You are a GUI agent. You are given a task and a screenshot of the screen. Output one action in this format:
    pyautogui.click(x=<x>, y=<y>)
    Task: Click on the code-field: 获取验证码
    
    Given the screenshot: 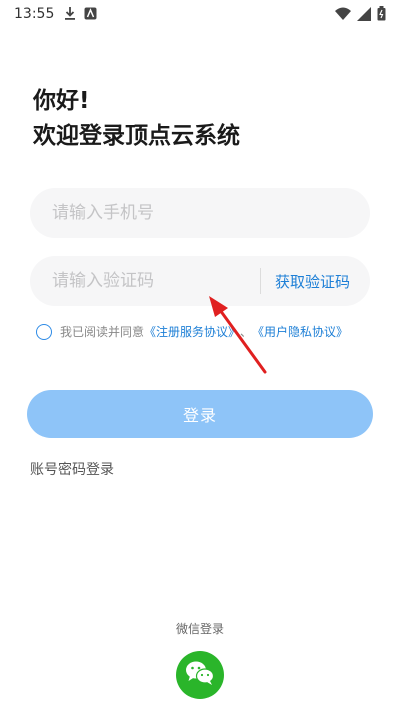 What is the action you would take?
    pyautogui.click(x=200, y=281)
    